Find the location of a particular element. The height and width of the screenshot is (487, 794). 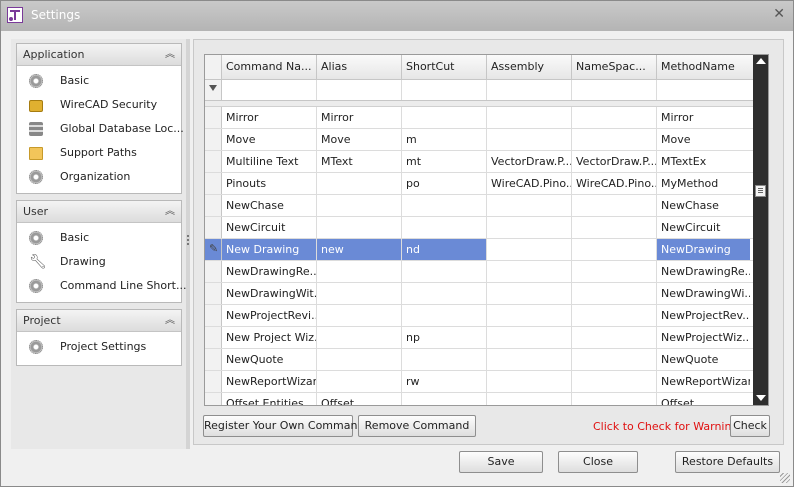

cell-command-name: NewChase is located at coordinates (269, 205).